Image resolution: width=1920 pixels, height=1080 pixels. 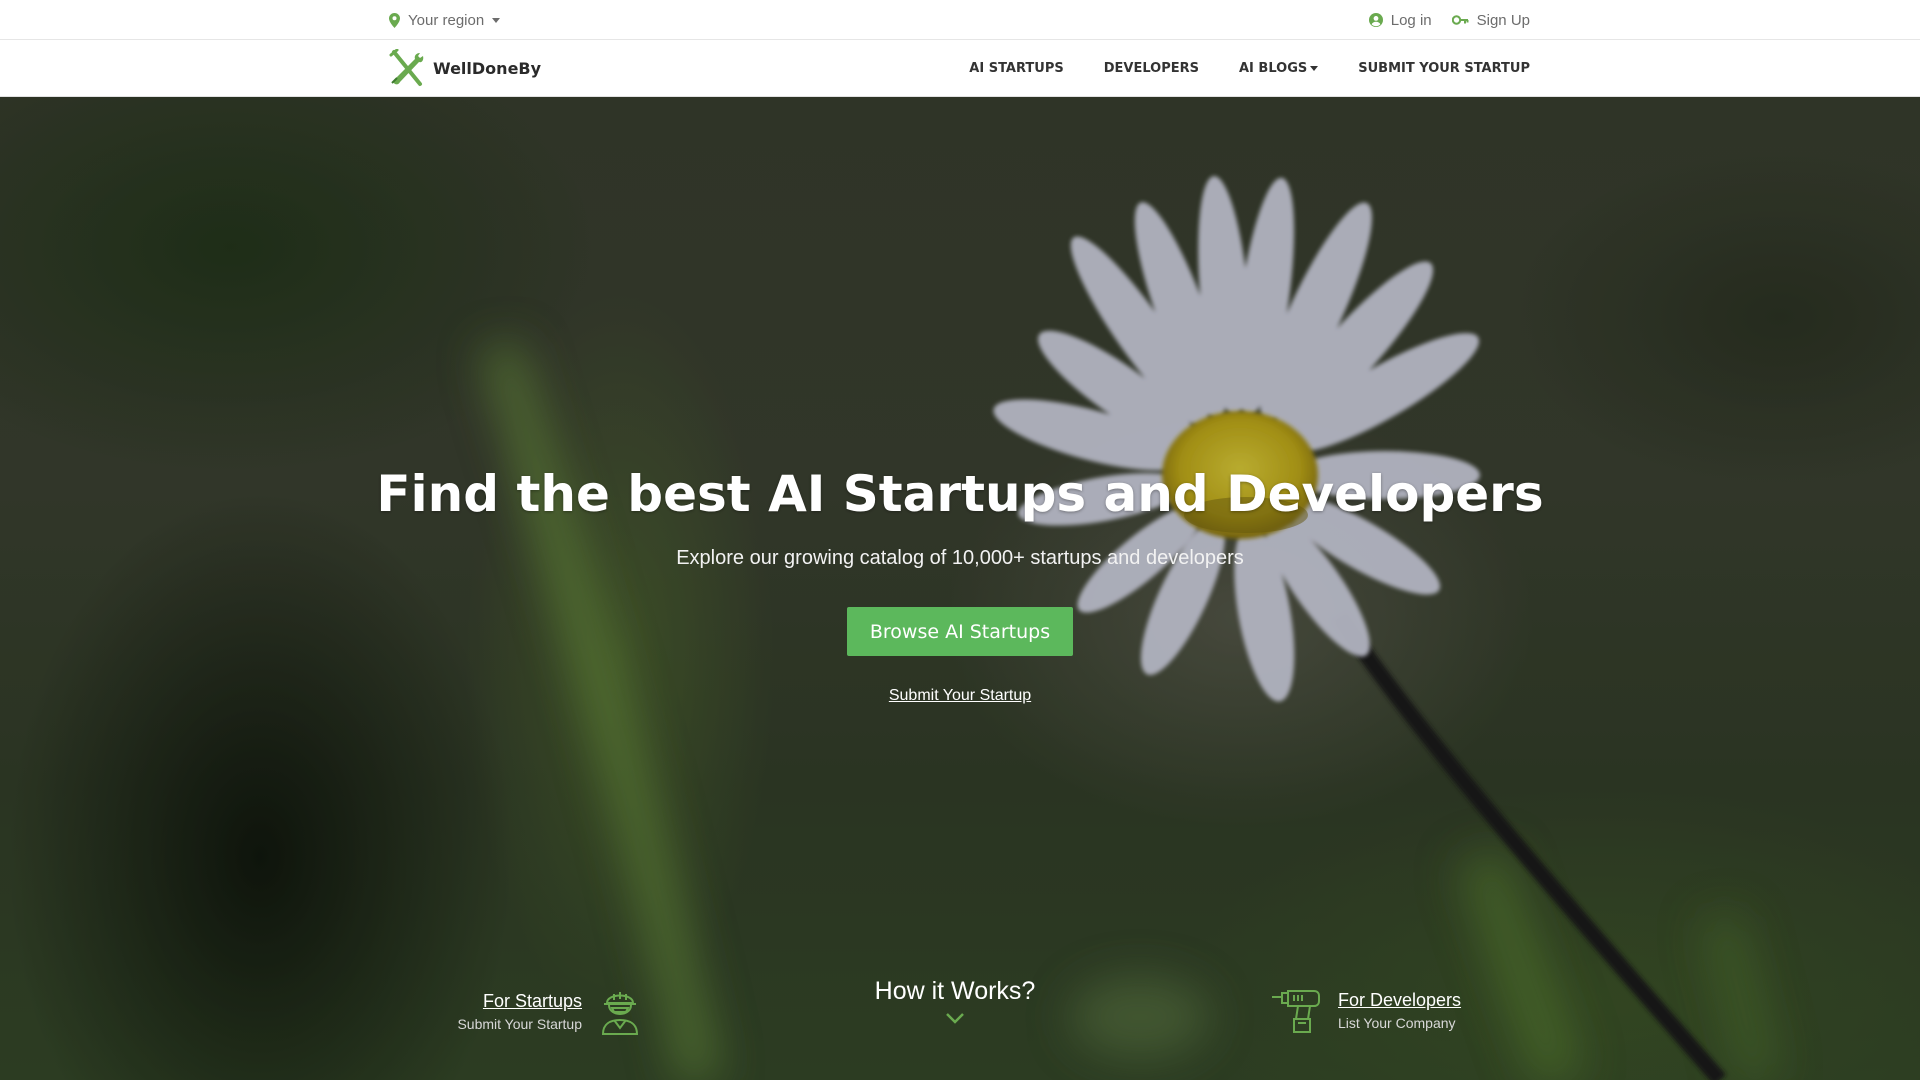 What do you see at coordinates (1397, 1022) in the screenshot?
I see `for-developers-subtitle: List Your Company` at bounding box center [1397, 1022].